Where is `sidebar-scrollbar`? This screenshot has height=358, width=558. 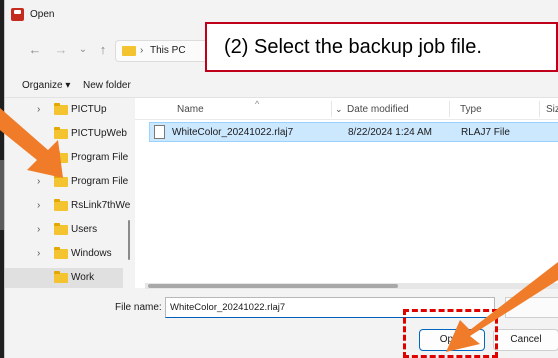
sidebar-scrollbar is located at coordinates (129, 240).